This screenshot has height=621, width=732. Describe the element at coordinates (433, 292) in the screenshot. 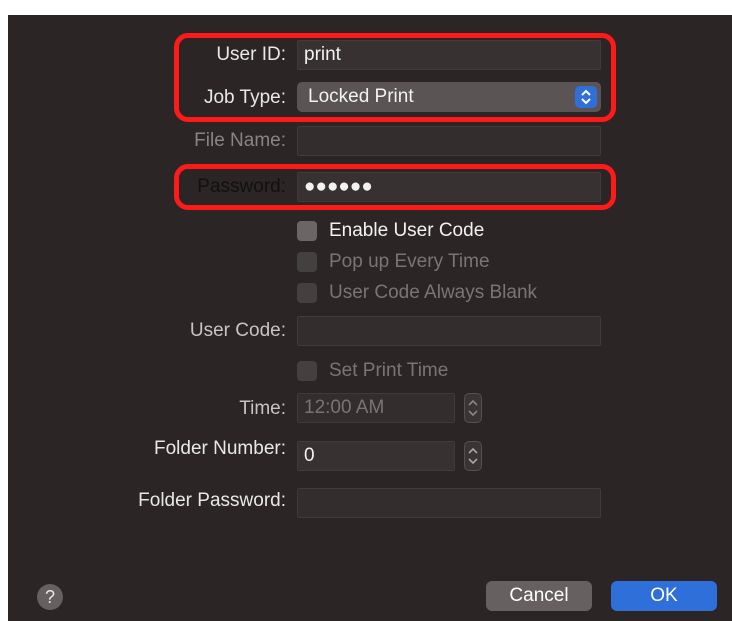

I see `user-code-always-blank-label: User Code Always Blank` at that location.